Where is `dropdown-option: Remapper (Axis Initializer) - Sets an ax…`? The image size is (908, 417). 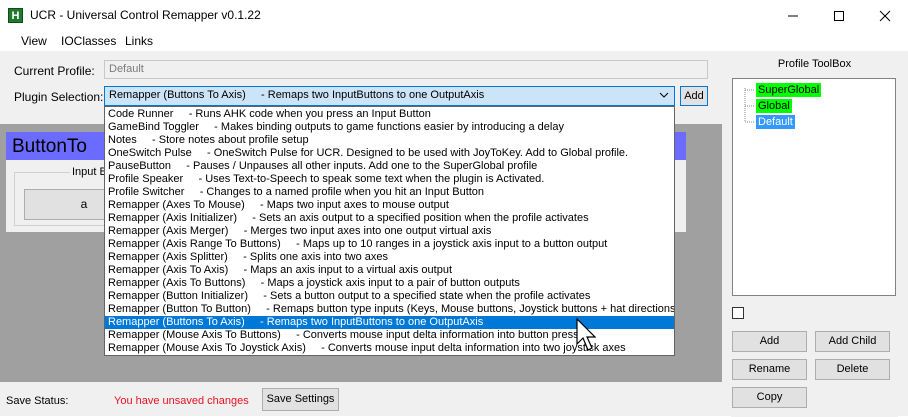 dropdown-option: Remapper (Axis Initializer) - Sets an ax… is located at coordinates (389, 218).